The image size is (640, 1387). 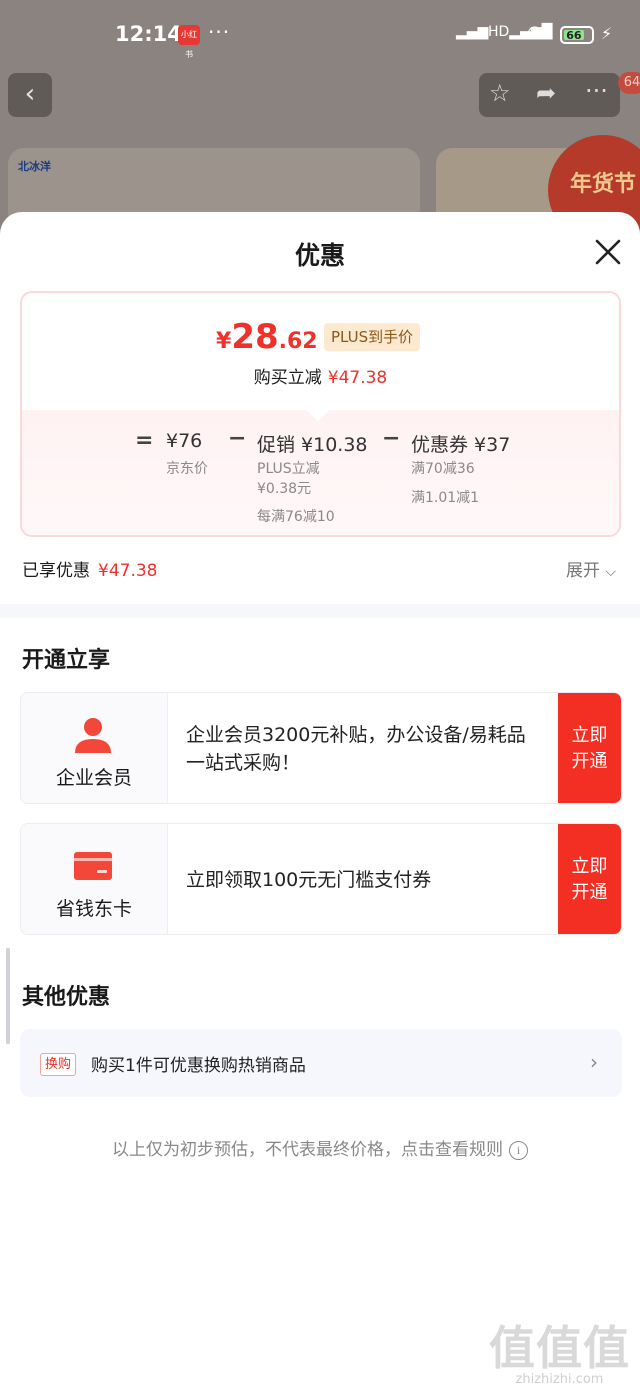 I want to click on rules-note: 以上仅为初步预估，不代表最终价格，点击查看规则 i, so click(x=320, y=1147).